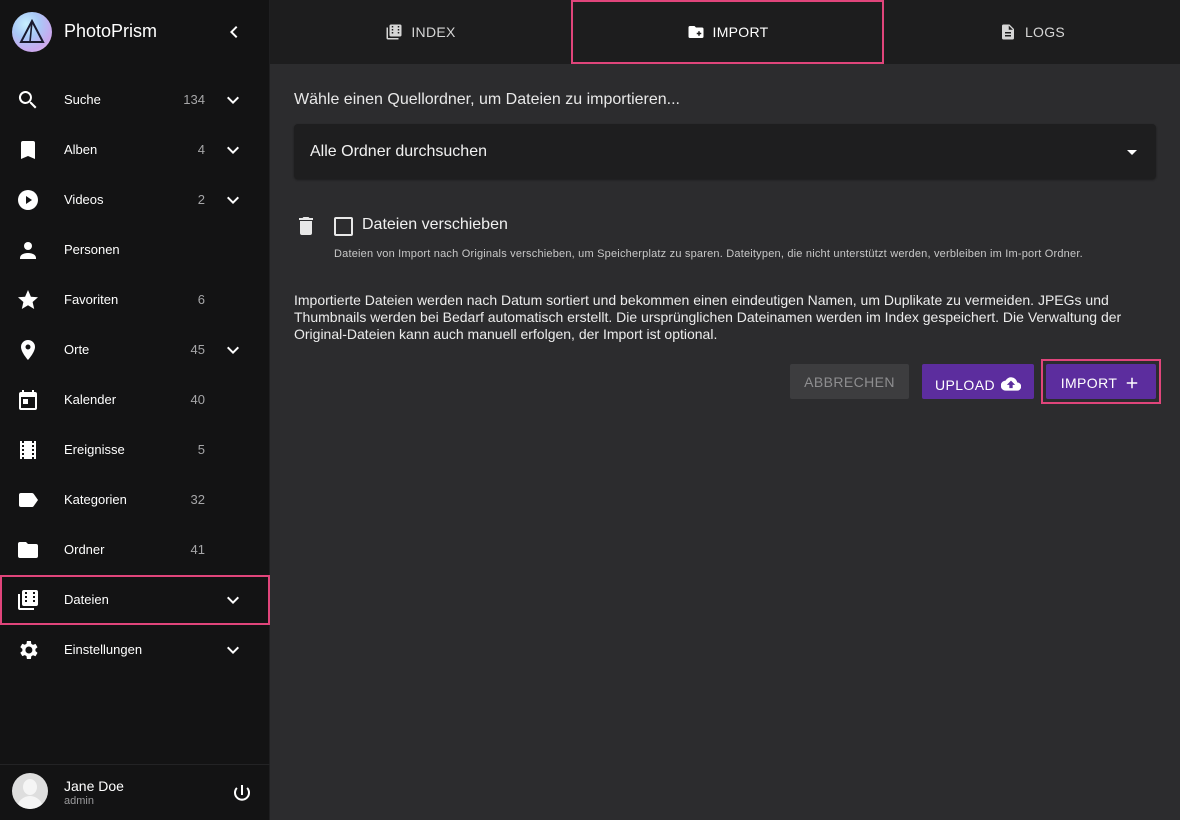  What do you see at coordinates (433, 32) in the screenshot?
I see `tab-label: INDEX` at bounding box center [433, 32].